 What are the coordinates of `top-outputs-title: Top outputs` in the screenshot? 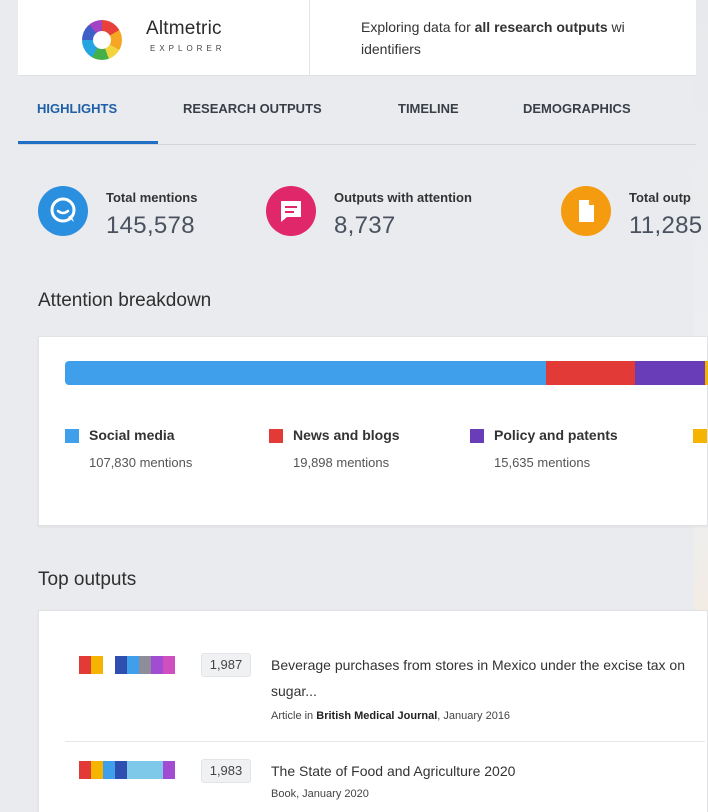 It's located at (87, 579).